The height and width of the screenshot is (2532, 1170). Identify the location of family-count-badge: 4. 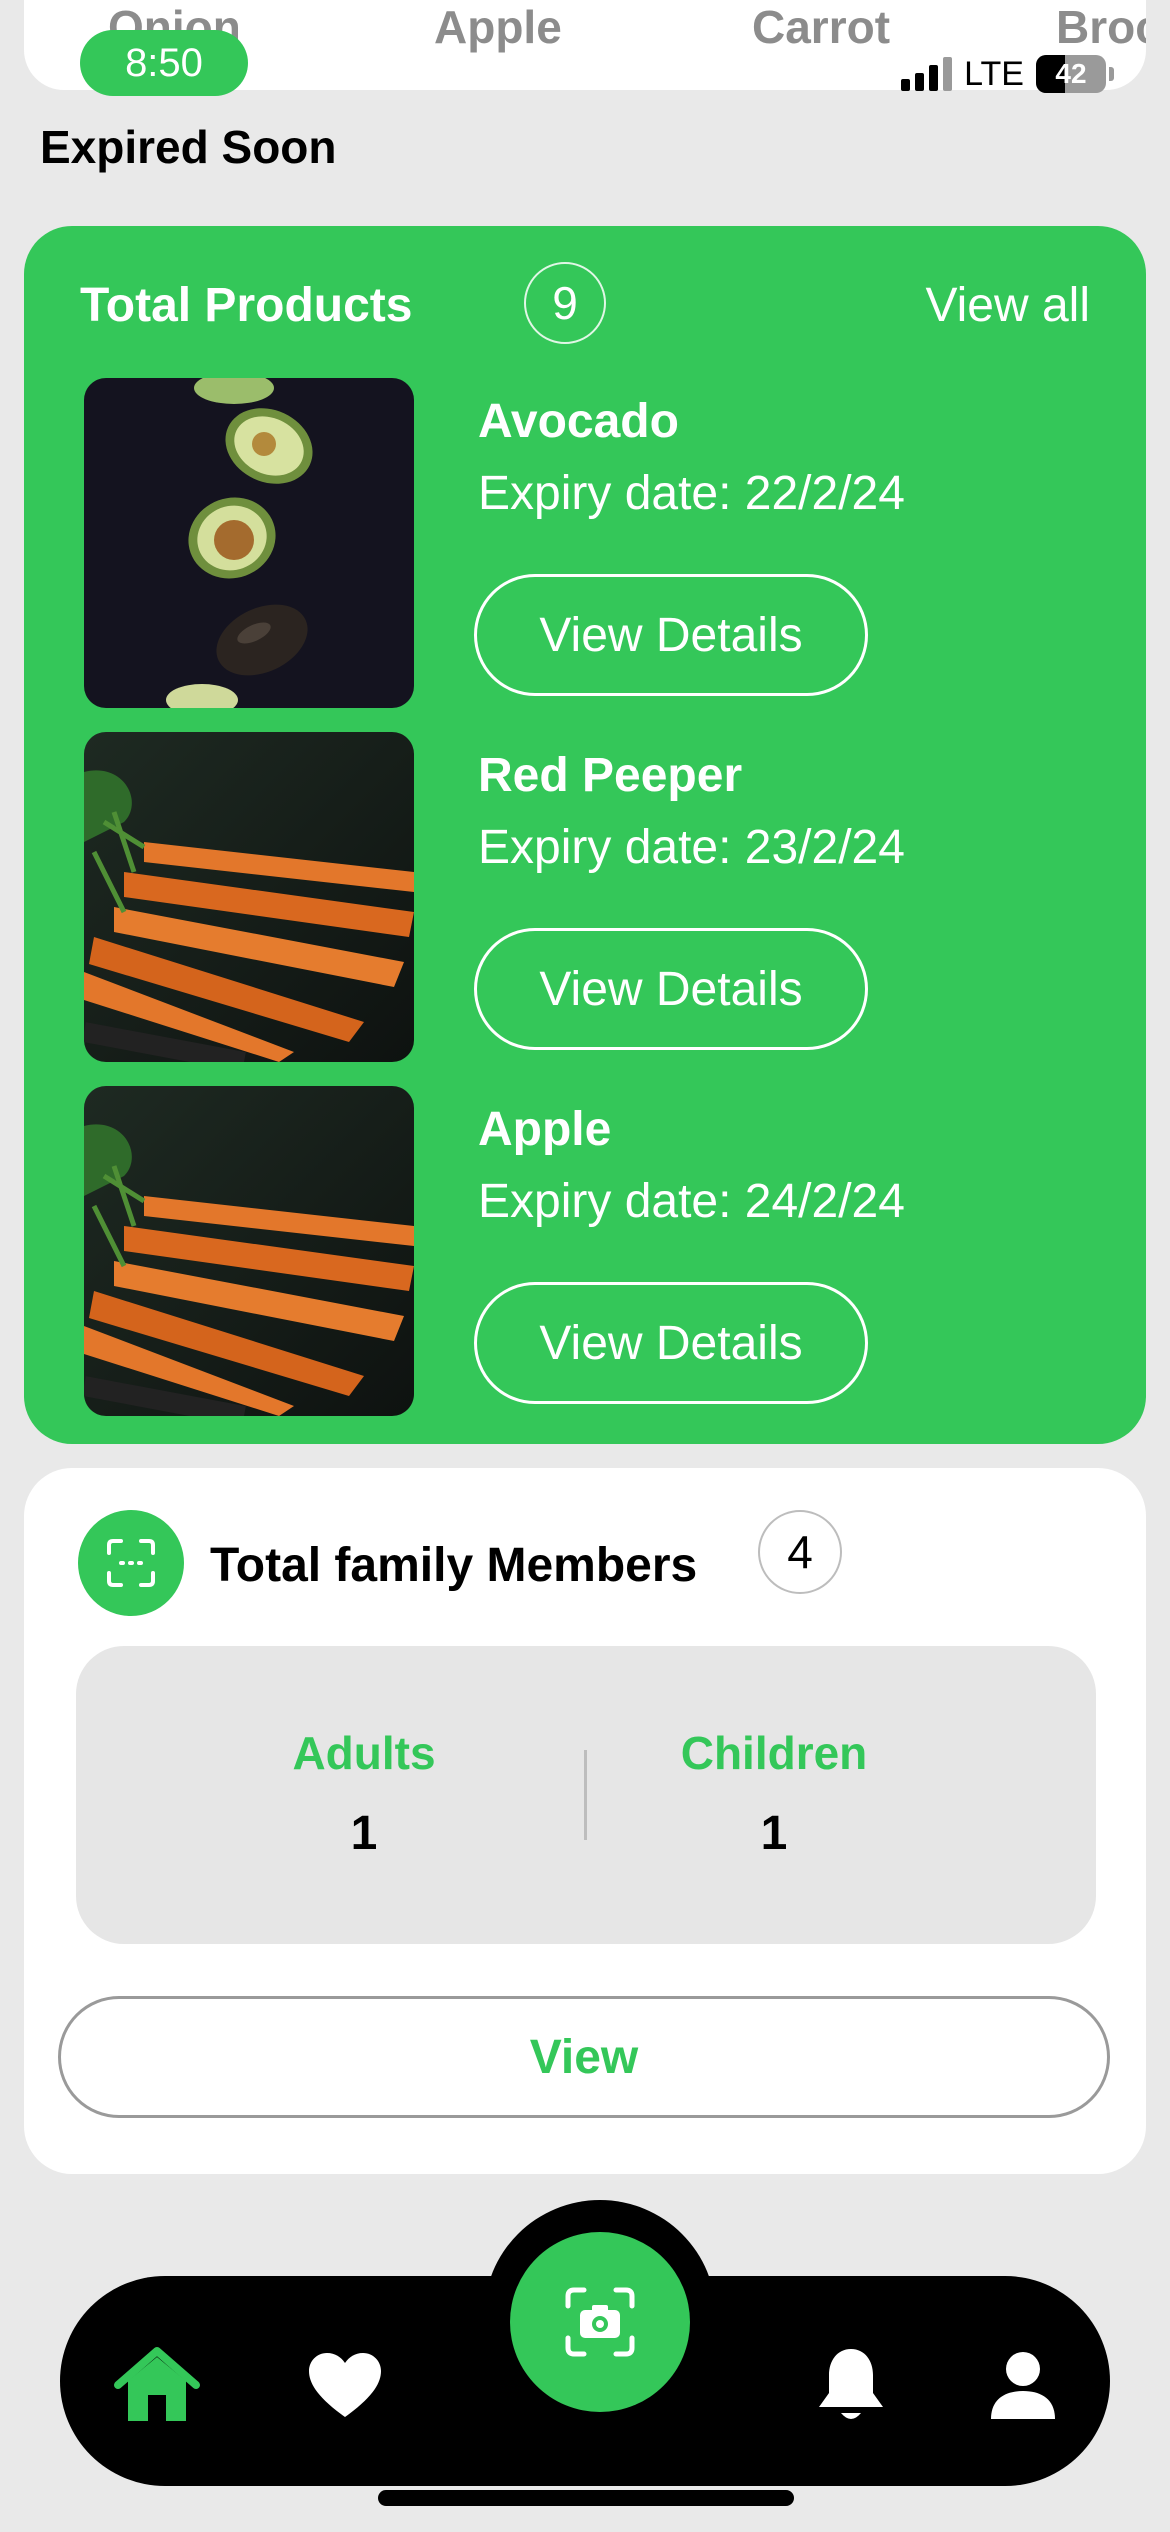
(800, 1552).